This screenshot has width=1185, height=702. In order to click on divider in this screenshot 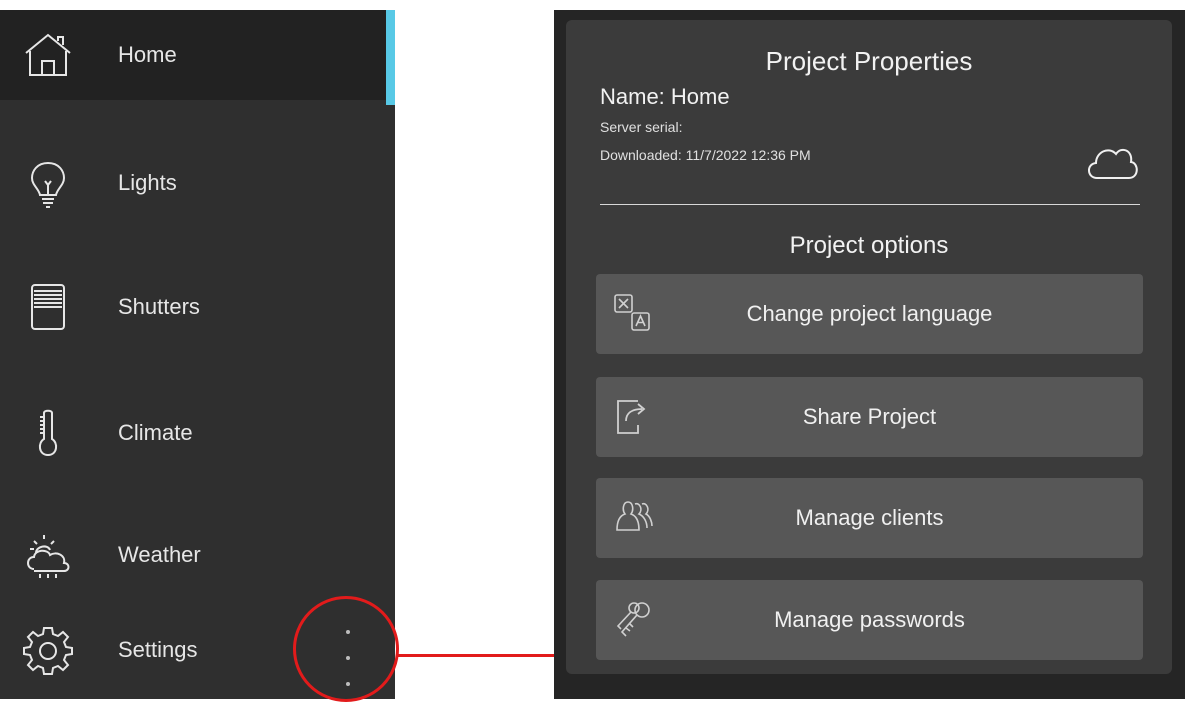, I will do `click(870, 204)`.